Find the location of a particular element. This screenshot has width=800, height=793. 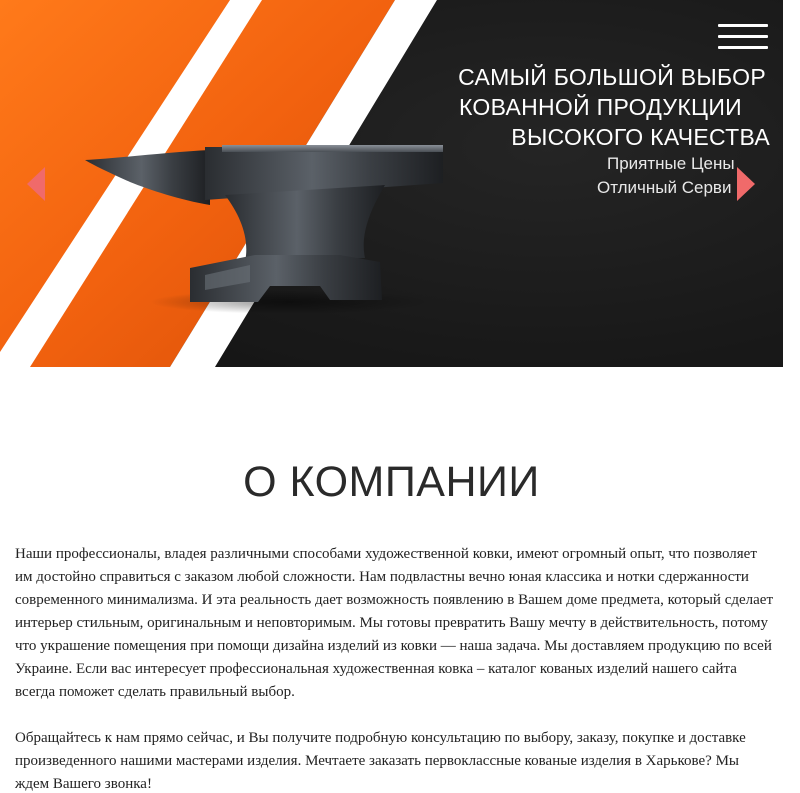

chevron-right-icon is located at coordinates (746, 184).